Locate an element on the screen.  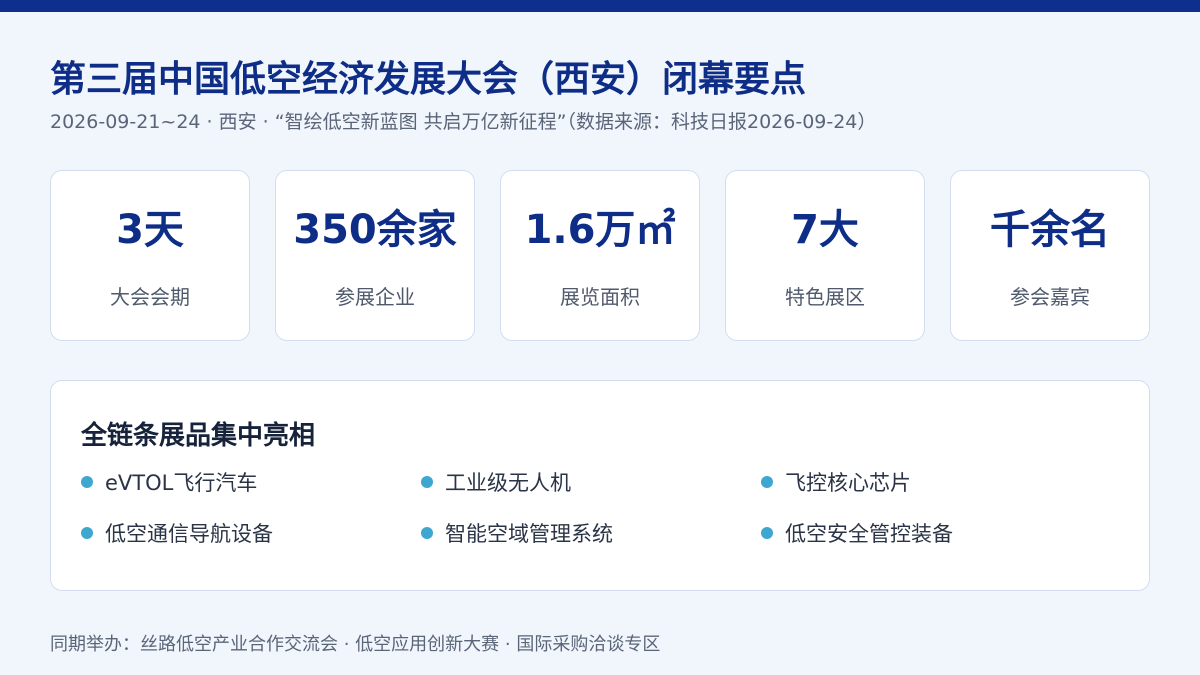
exhibit-item-label: 工业级无人机 is located at coordinates (508, 483).